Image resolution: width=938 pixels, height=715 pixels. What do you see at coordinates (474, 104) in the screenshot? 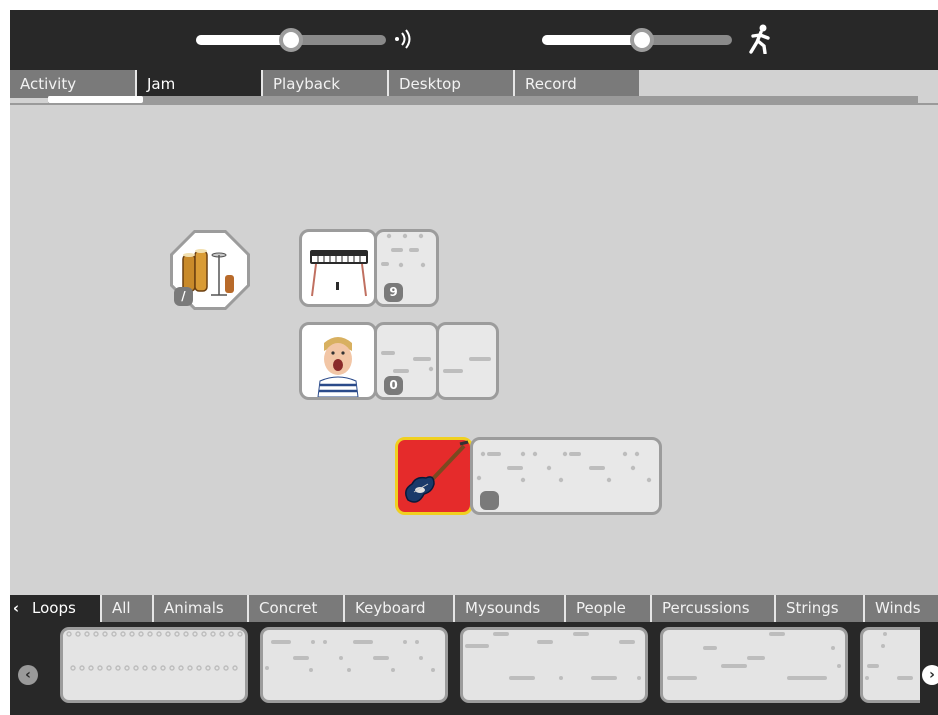
I see `tab-divider` at bounding box center [474, 104].